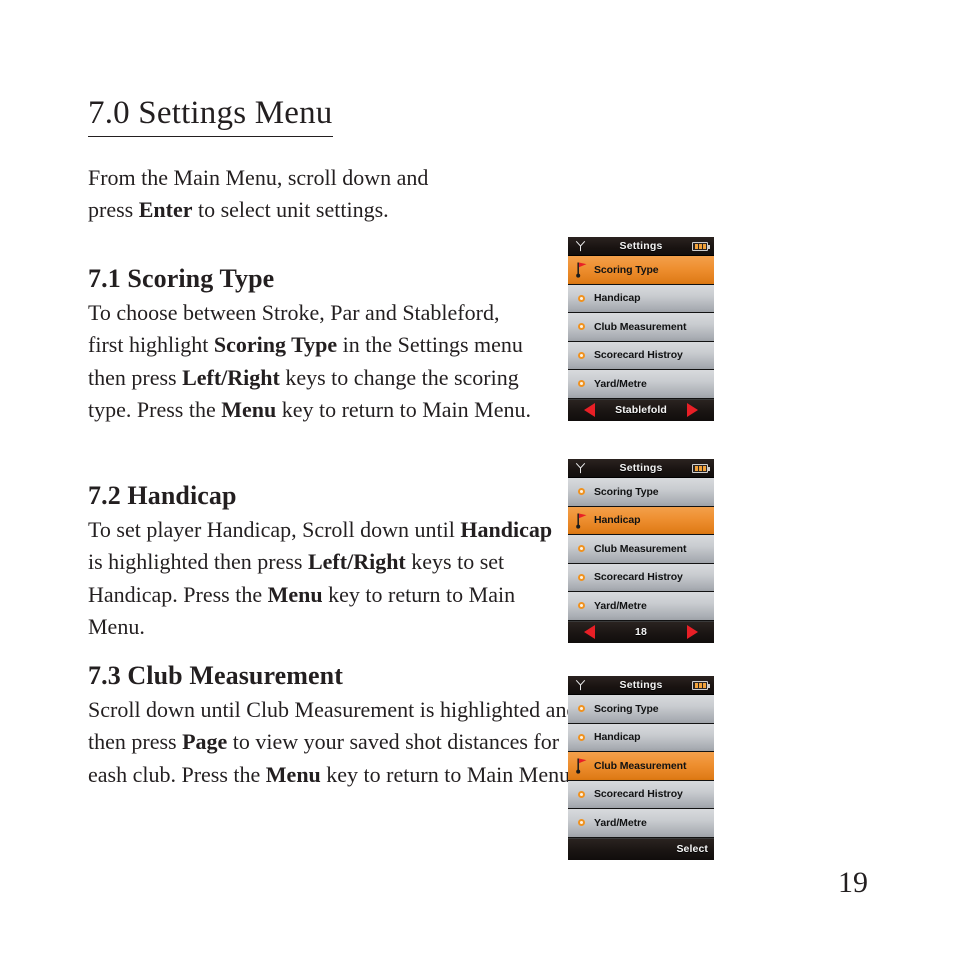 Image resolution: width=954 pixels, height=954 pixels. Describe the element at coordinates (205, 742) in the screenshot. I see `body-emphasis-page: Page` at that location.